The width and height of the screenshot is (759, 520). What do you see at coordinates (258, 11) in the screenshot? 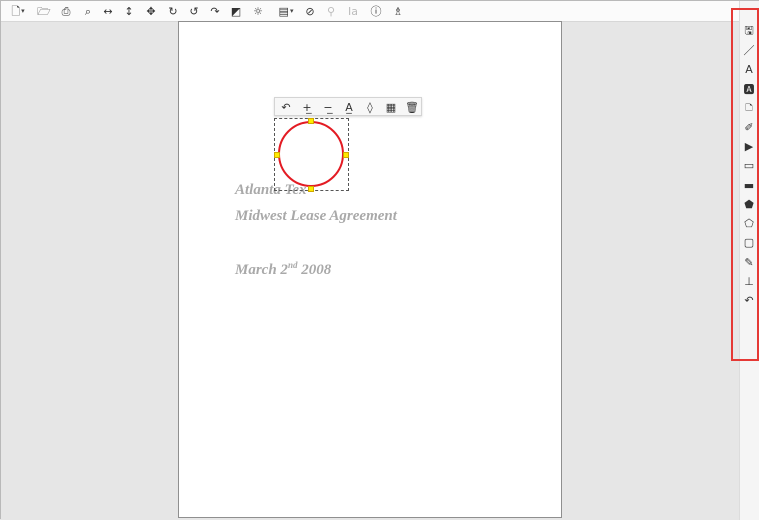
I see `brightness-icon: ☼` at bounding box center [258, 11].